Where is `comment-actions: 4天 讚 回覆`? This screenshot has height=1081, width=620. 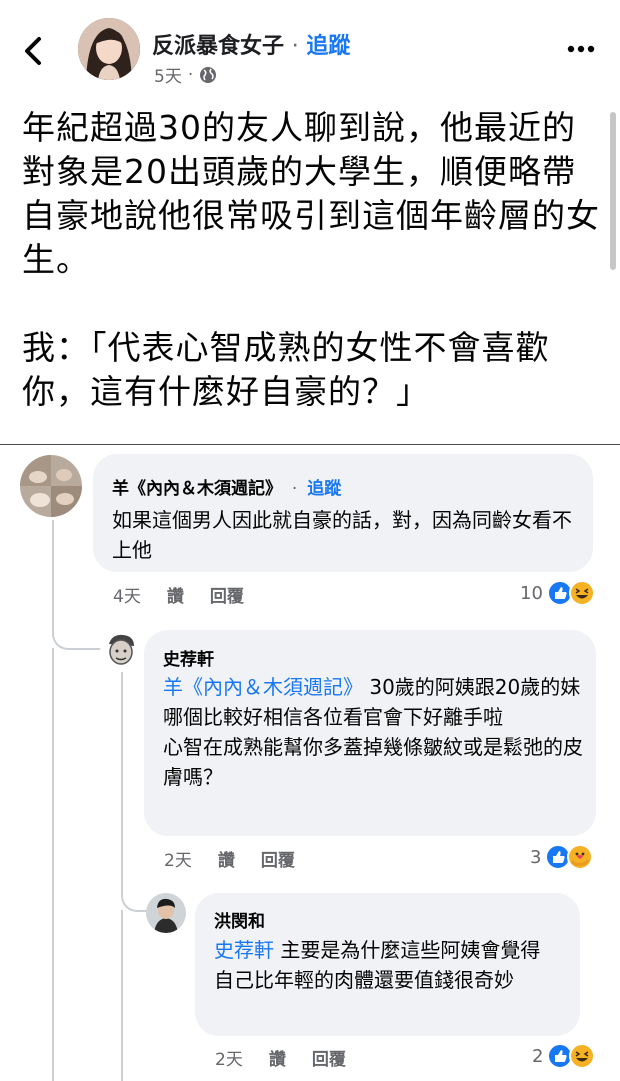
comment-actions: 4天 讚 回覆 is located at coordinates (178, 594).